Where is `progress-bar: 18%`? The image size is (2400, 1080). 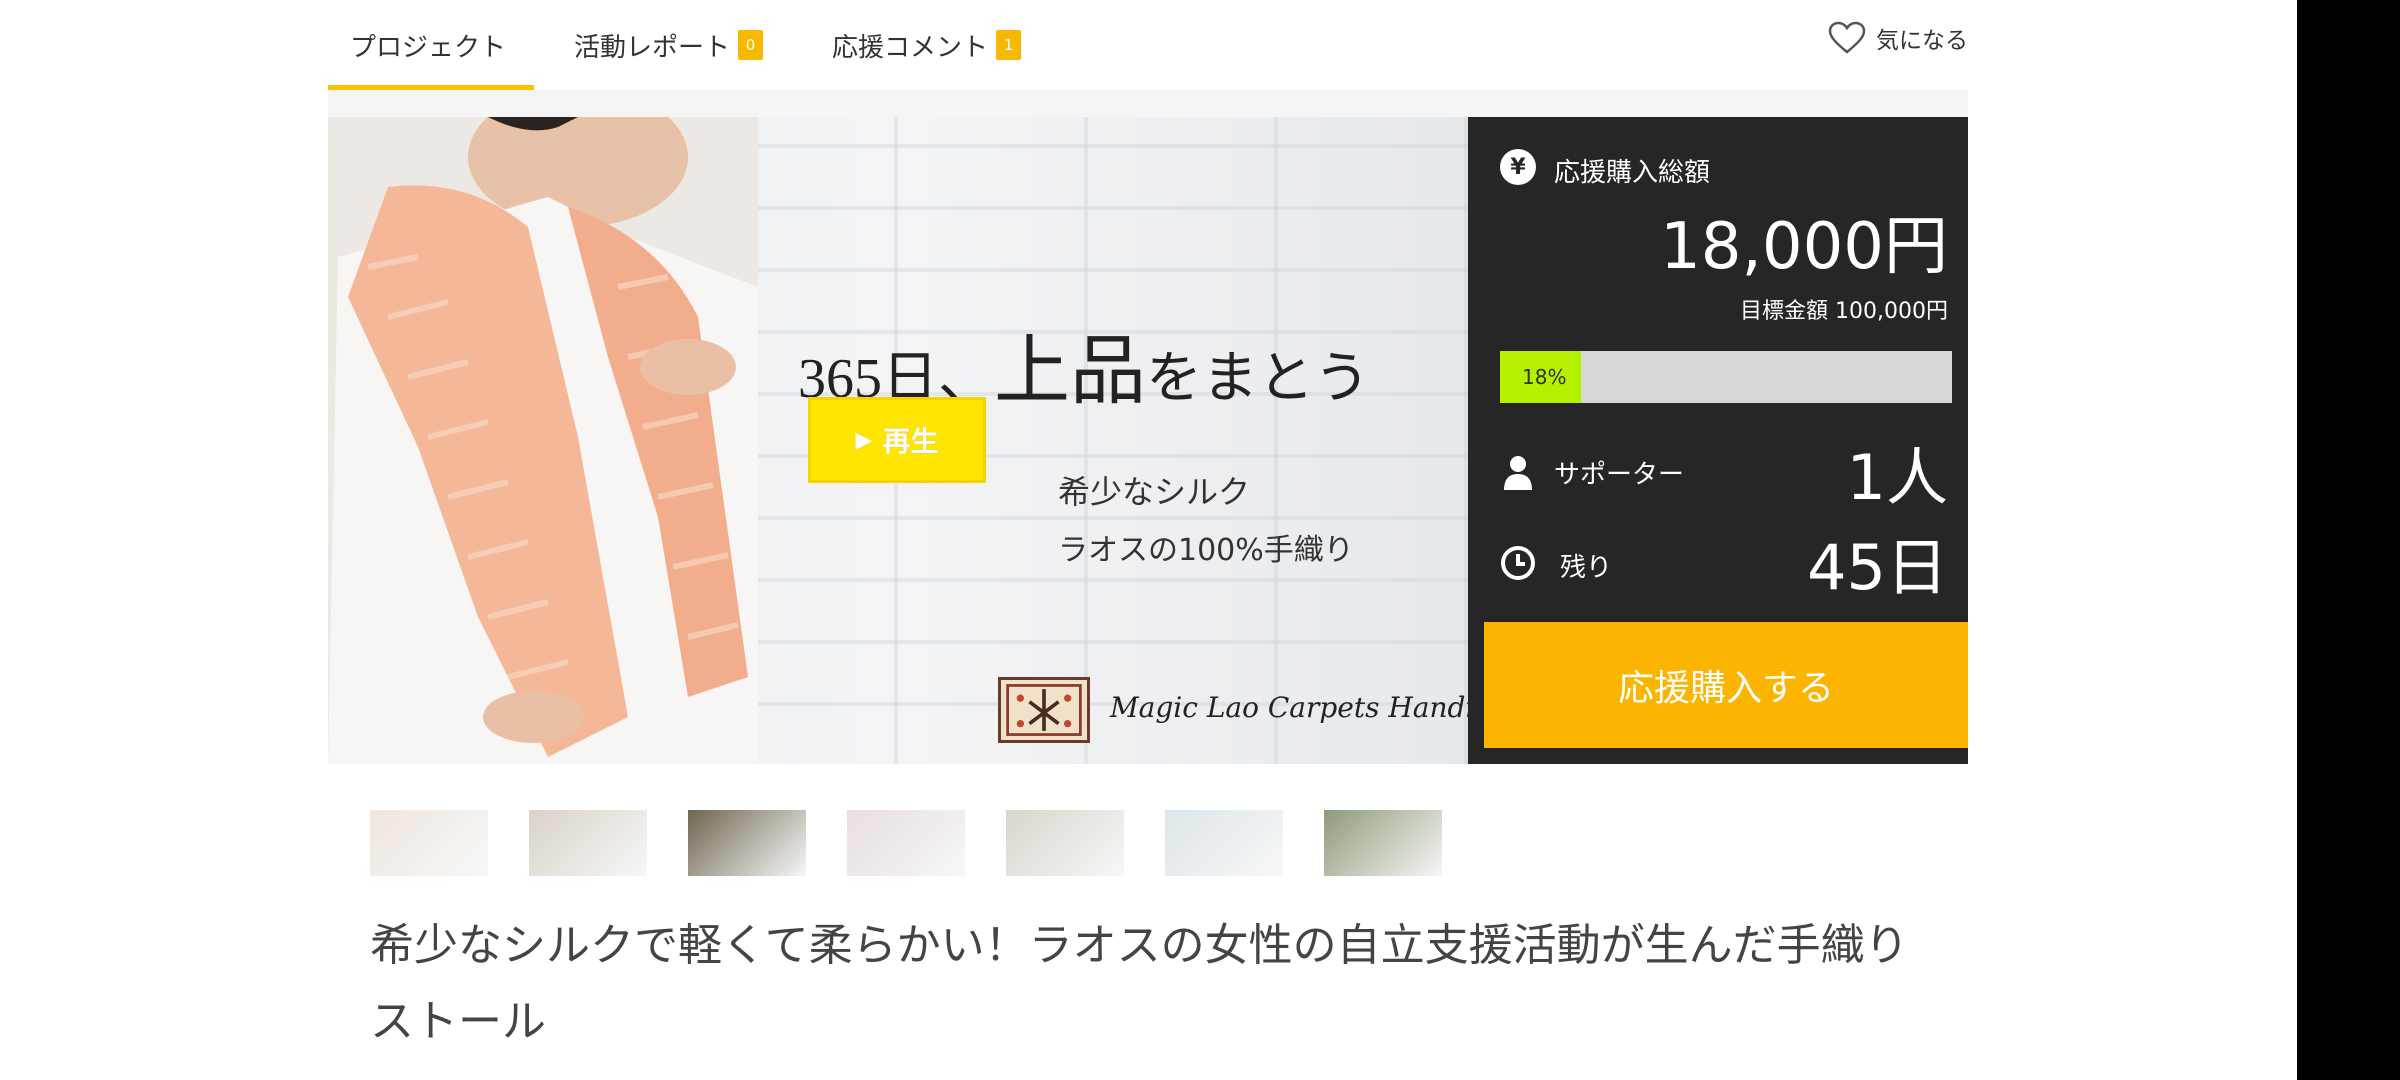 progress-bar: 18% is located at coordinates (1726, 377).